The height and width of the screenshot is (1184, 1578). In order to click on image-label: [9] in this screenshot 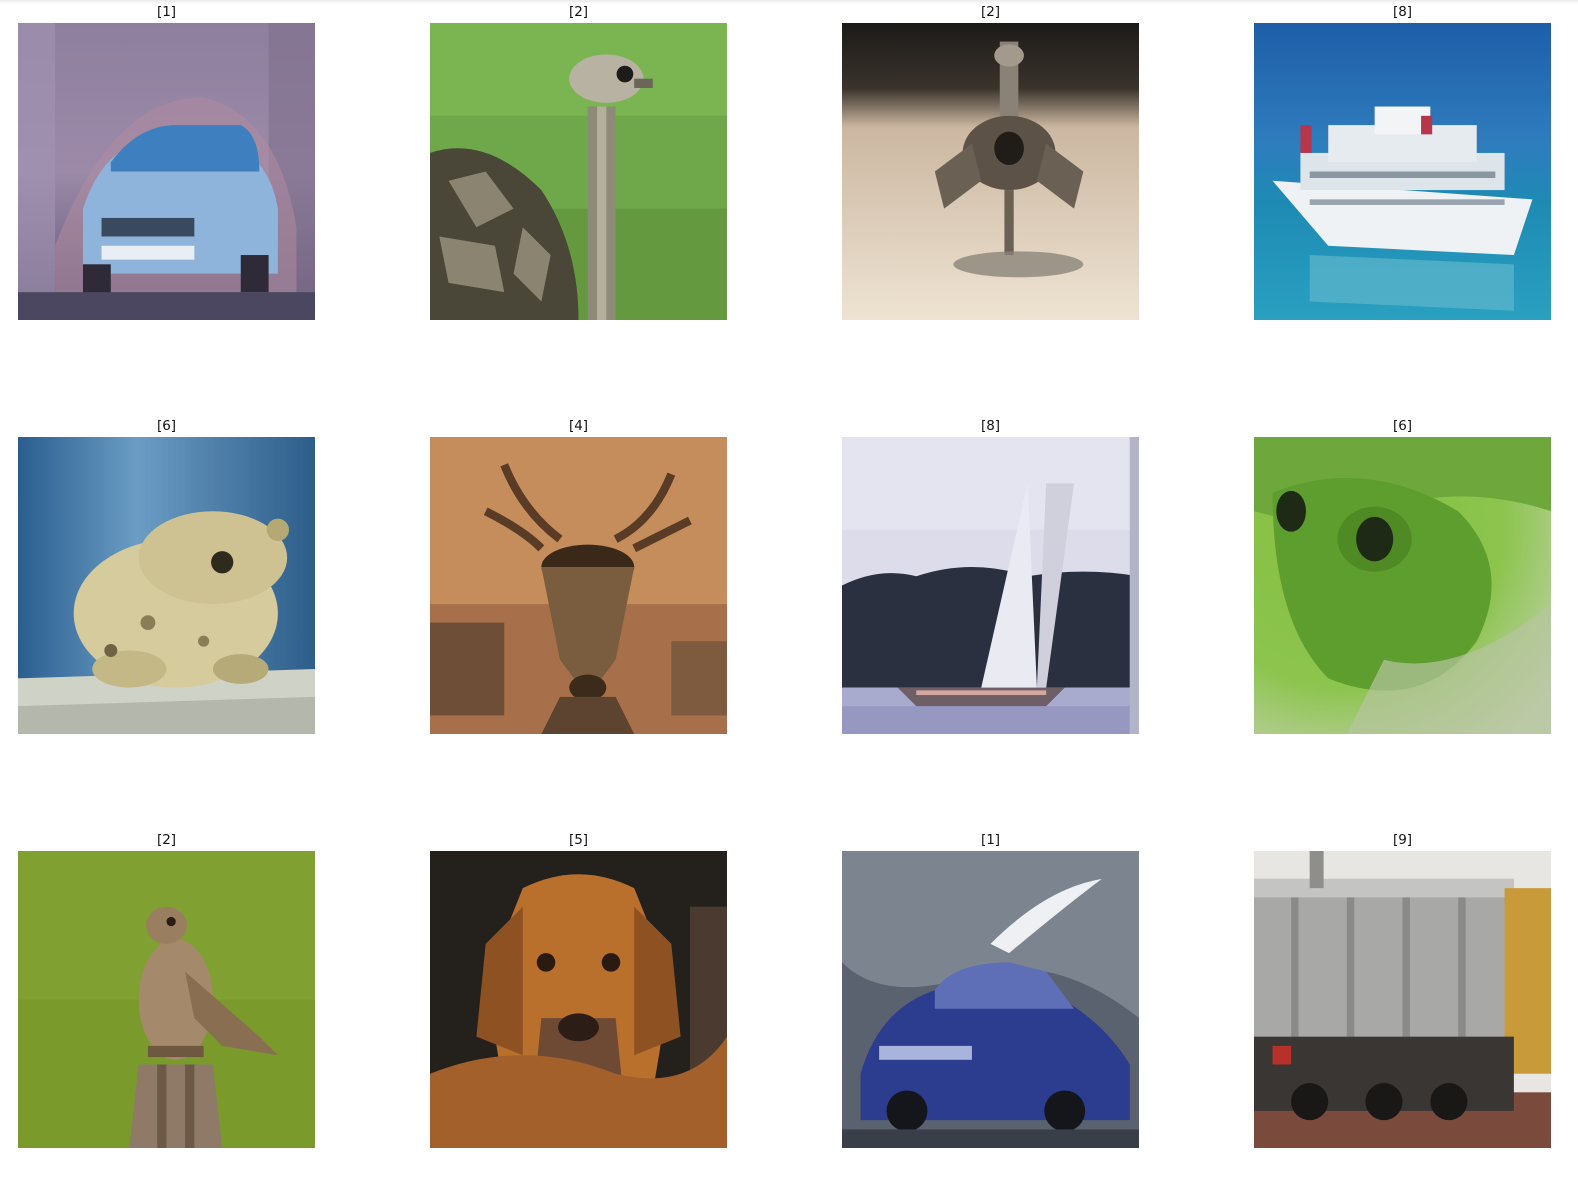, I will do `click(1402, 840)`.